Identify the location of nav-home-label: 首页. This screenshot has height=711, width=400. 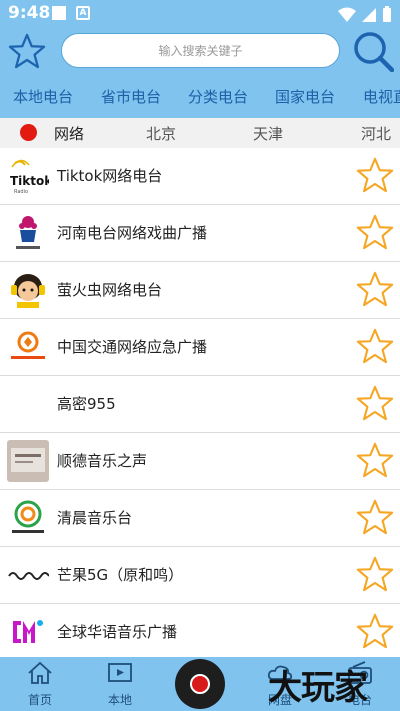
(39, 700).